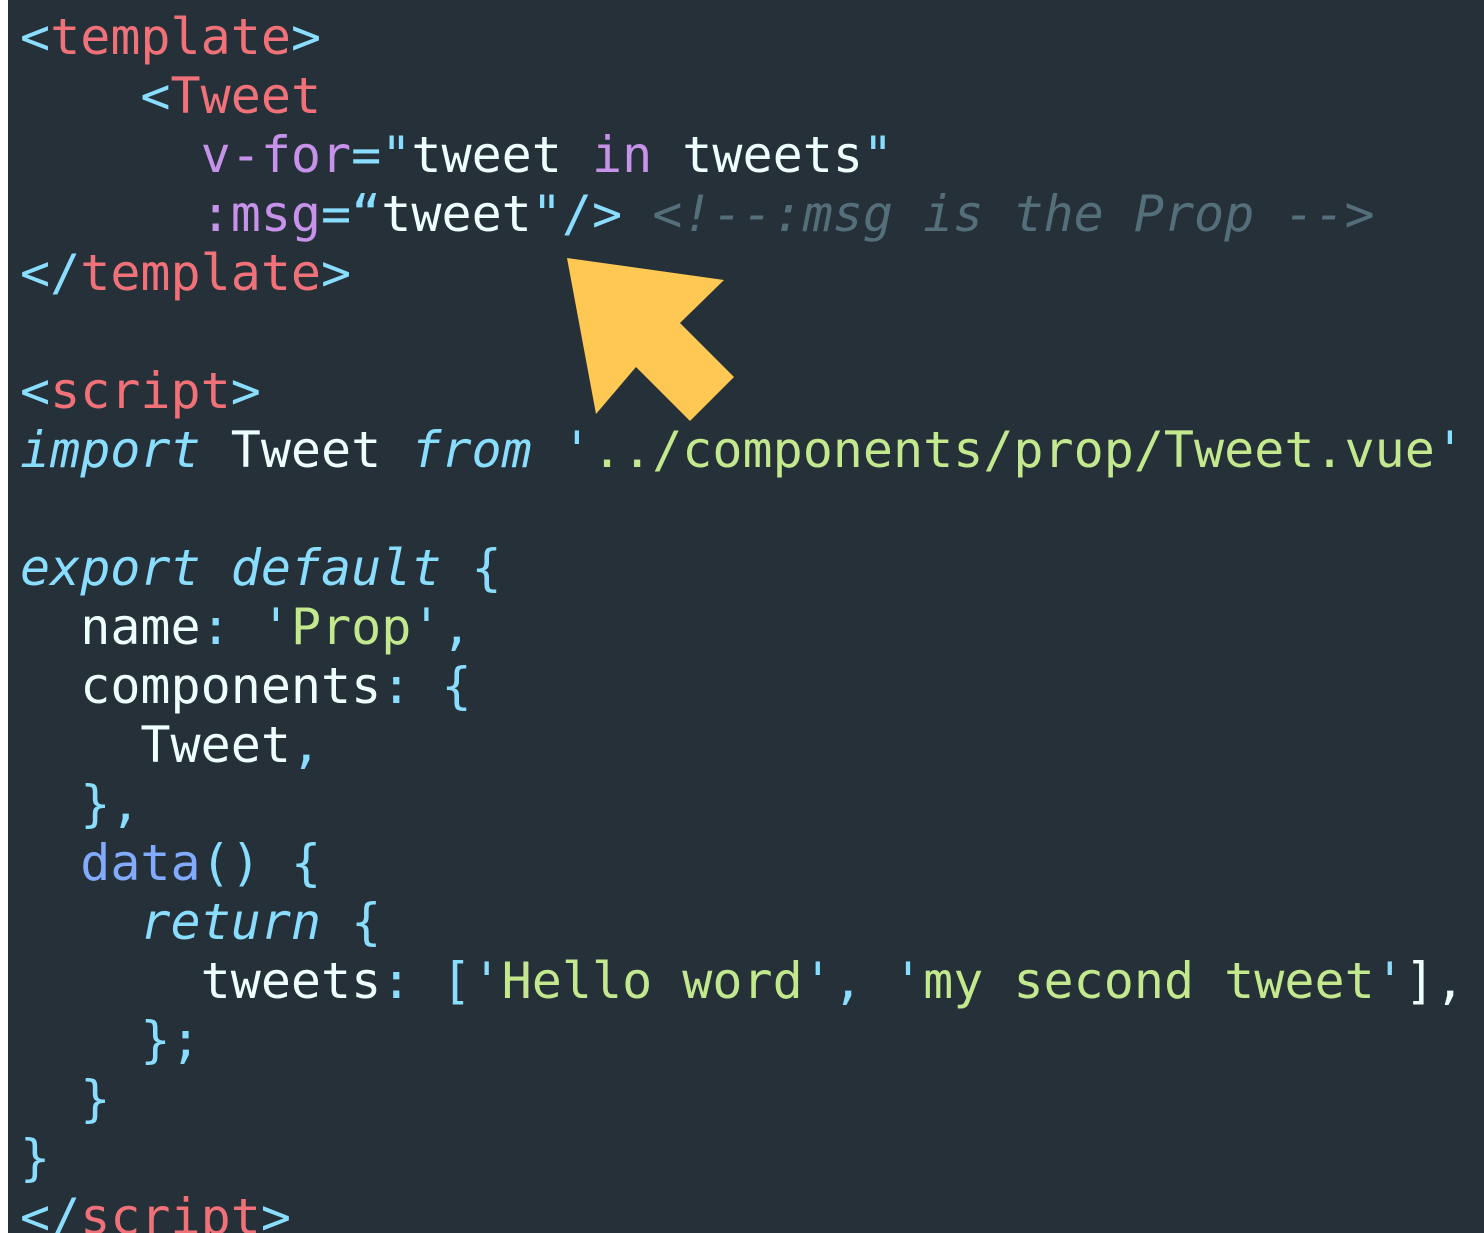 The image size is (1484, 1233). I want to click on string-value: Prop, so click(351, 627).